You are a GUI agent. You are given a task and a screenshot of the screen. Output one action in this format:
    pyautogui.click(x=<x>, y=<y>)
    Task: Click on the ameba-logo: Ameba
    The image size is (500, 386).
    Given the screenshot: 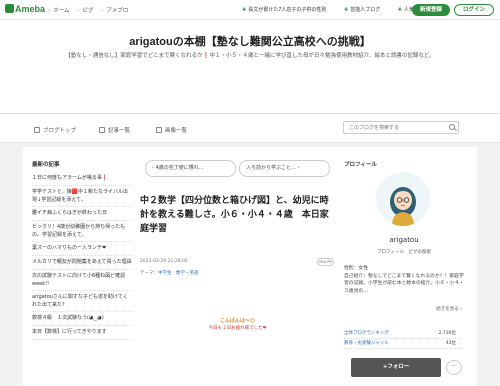 What is the action you would take?
    pyautogui.click(x=25, y=9)
    